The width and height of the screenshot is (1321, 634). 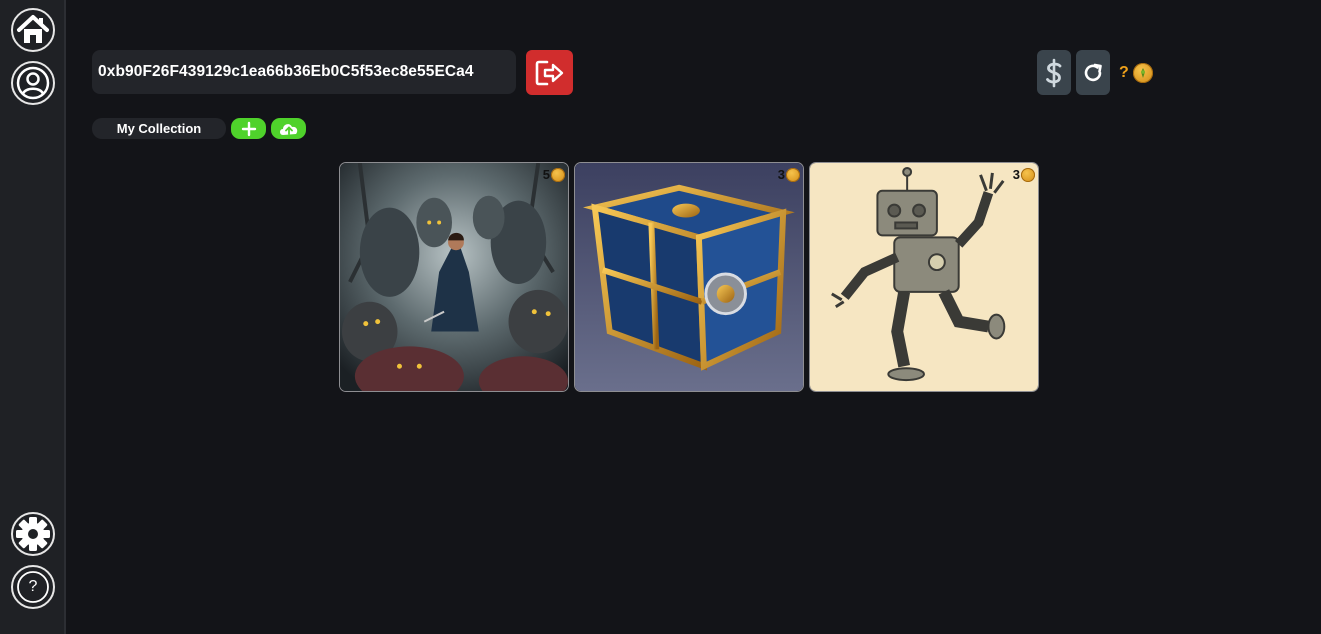 I want to click on help-button: ?, so click(x=33, y=587).